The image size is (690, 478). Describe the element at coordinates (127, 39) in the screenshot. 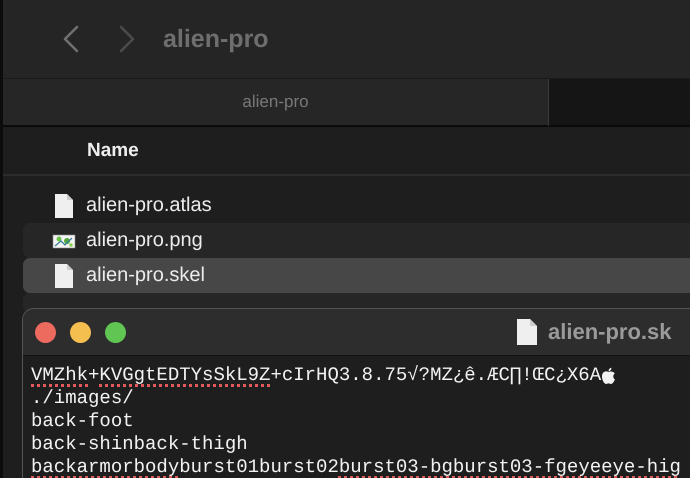

I see `chevron-right-icon` at that location.